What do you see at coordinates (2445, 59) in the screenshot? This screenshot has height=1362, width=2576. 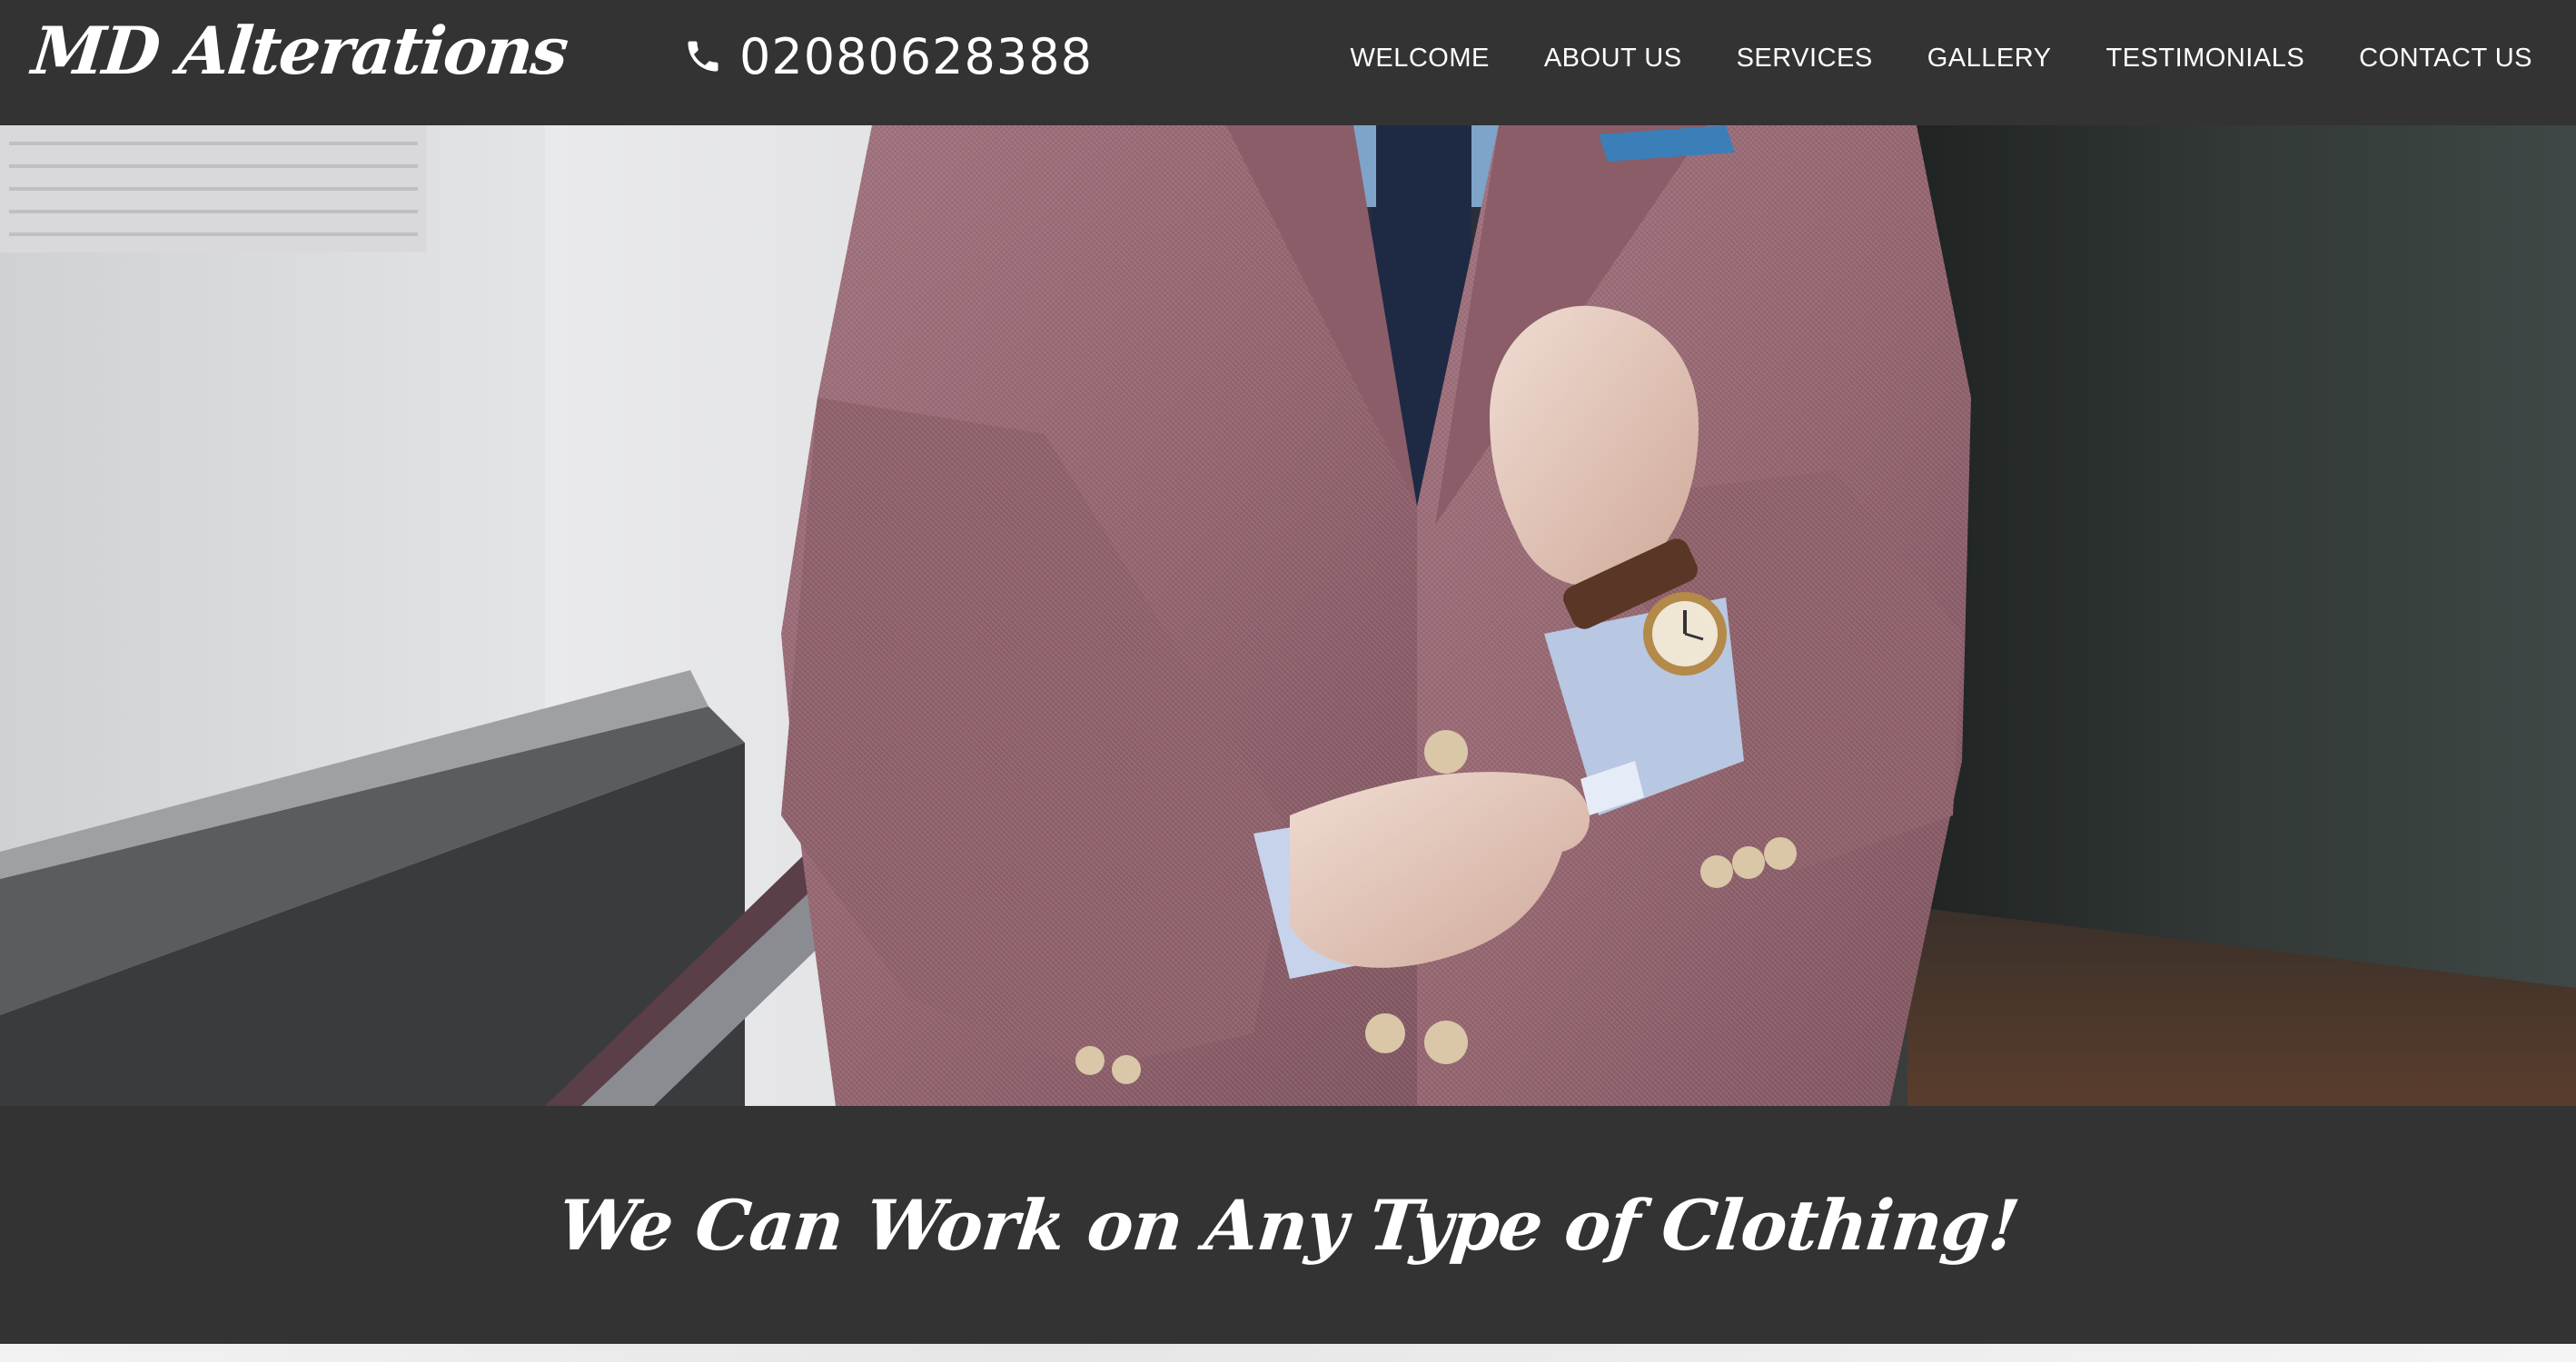 I see `nav-contact-us: CONTACT US` at bounding box center [2445, 59].